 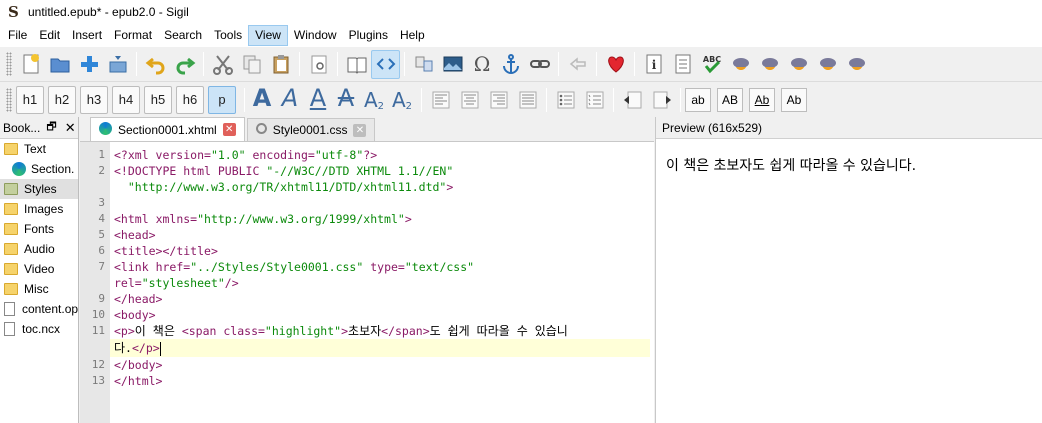 What do you see at coordinates (356, 64) in the screenshot?
I see `book-view-icon` at bounding box center [356, 64].